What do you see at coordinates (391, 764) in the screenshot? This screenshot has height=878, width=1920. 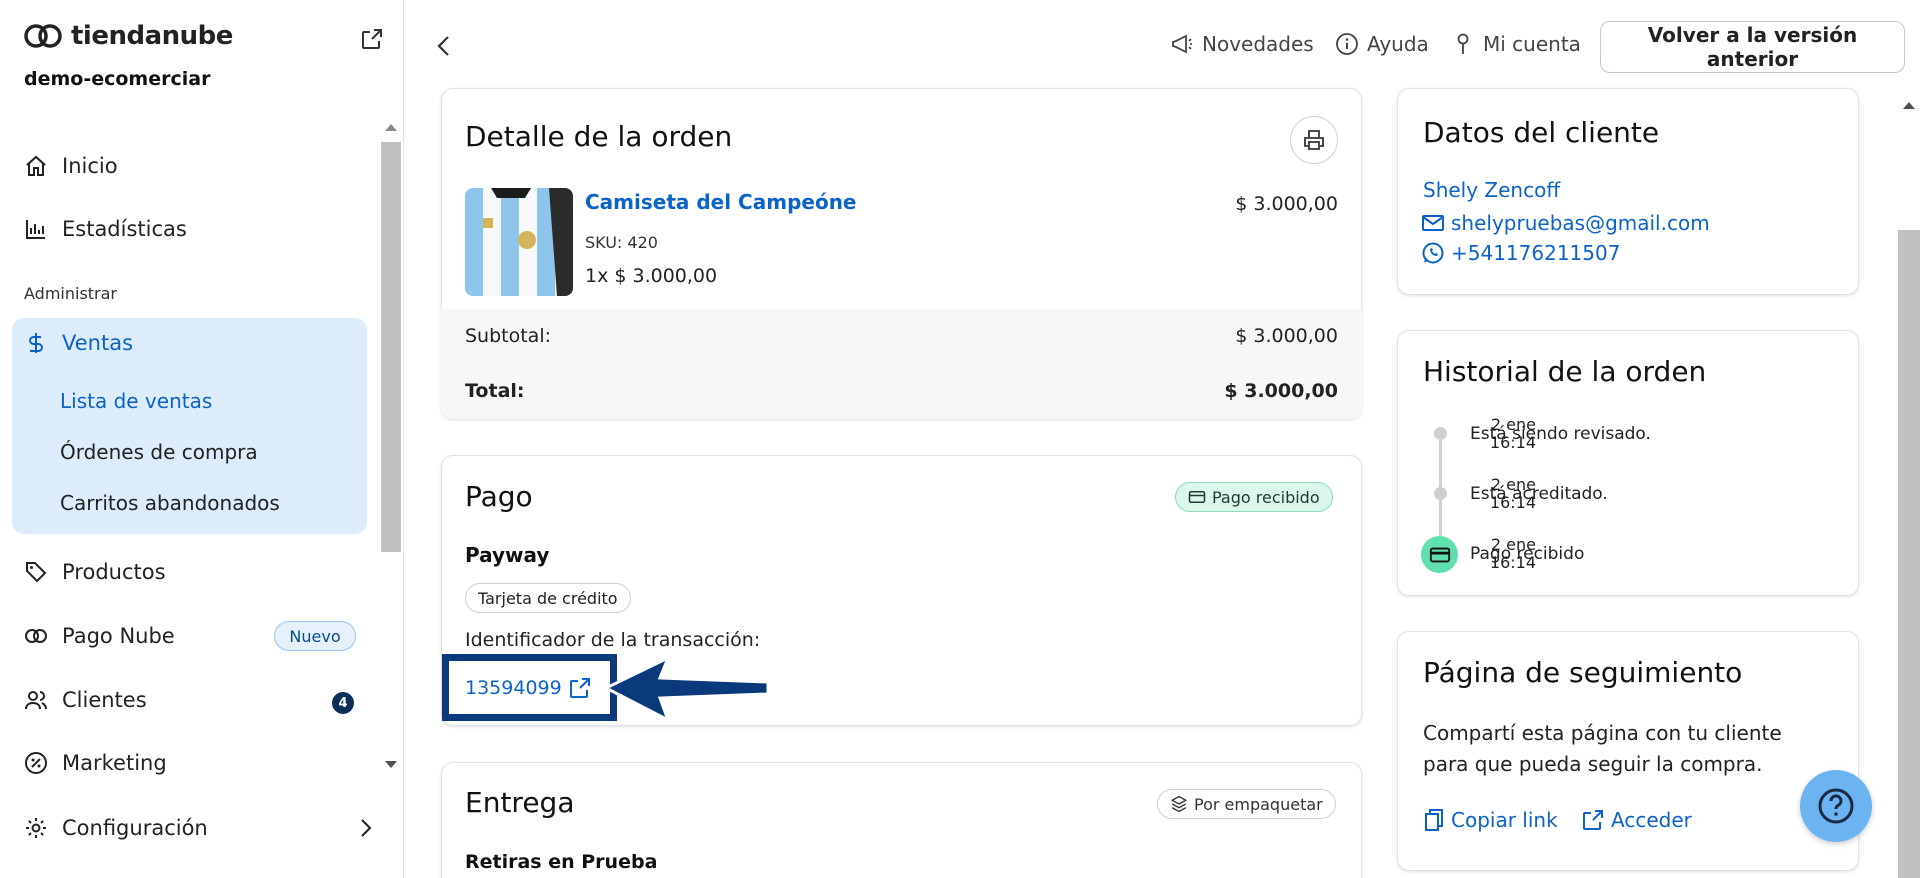 I see `scroll-down-icon` at bounding box center [391, 764].